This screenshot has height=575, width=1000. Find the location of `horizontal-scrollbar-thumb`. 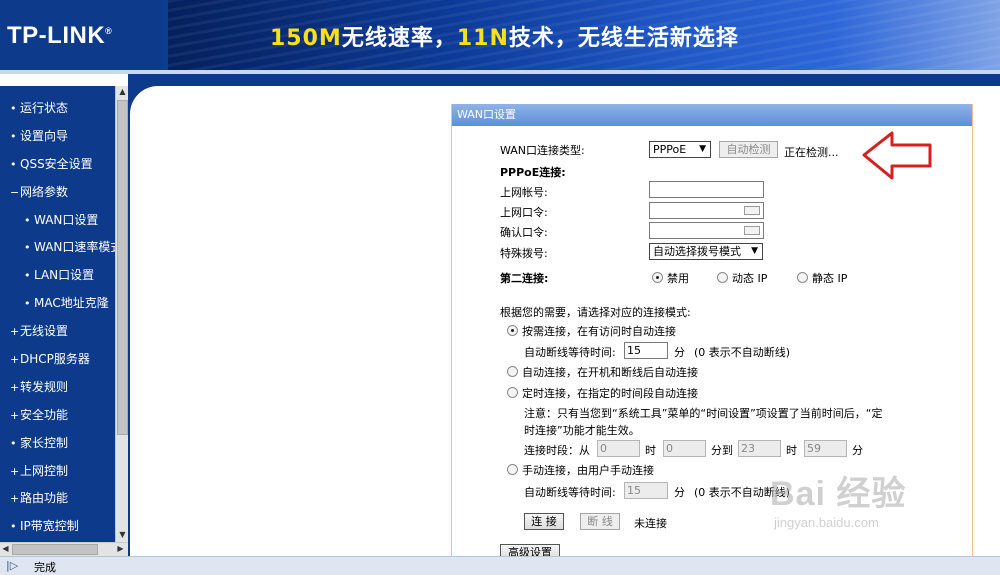

horizontal-scrollbar-thumb is located at coordinates (55, 549).